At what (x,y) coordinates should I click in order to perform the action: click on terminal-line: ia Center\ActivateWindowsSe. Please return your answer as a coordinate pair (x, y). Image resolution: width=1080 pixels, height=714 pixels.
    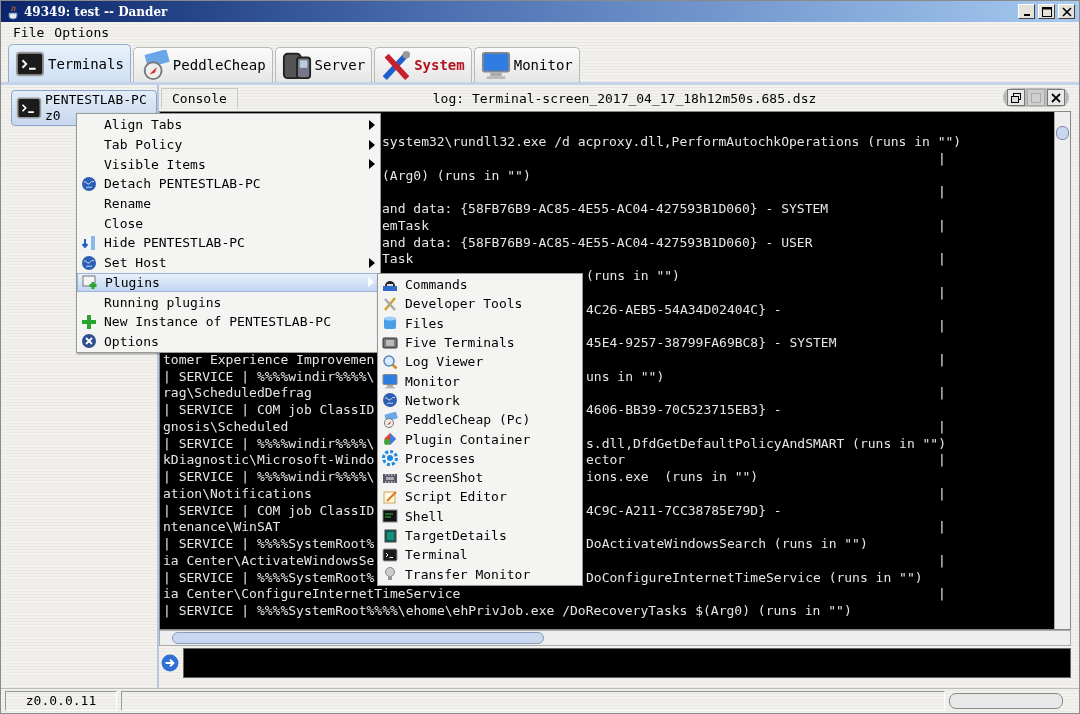
    Looking at the image, I should click on (269, 561).